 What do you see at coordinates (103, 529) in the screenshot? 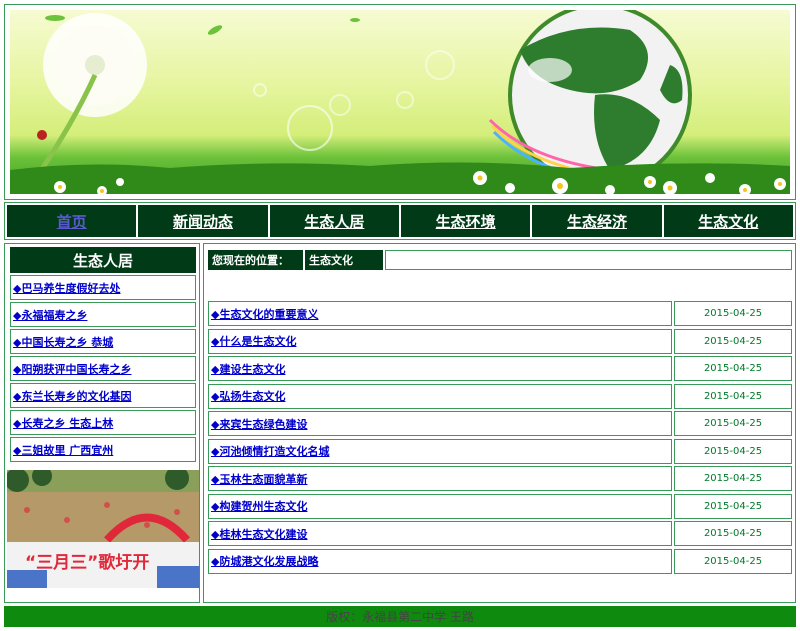
I see `festival-photo: “三月三”歌圩开` at bounding box center [103, 529].